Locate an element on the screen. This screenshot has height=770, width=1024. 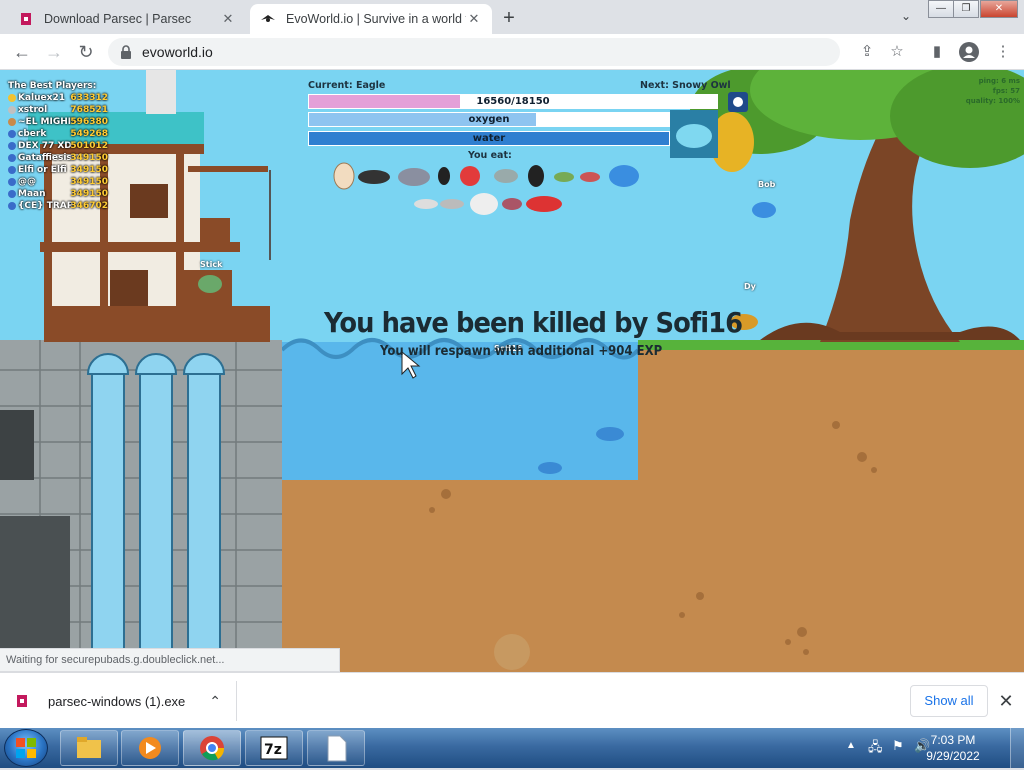
player-tag: Stick is located at coordinates (211, 264).